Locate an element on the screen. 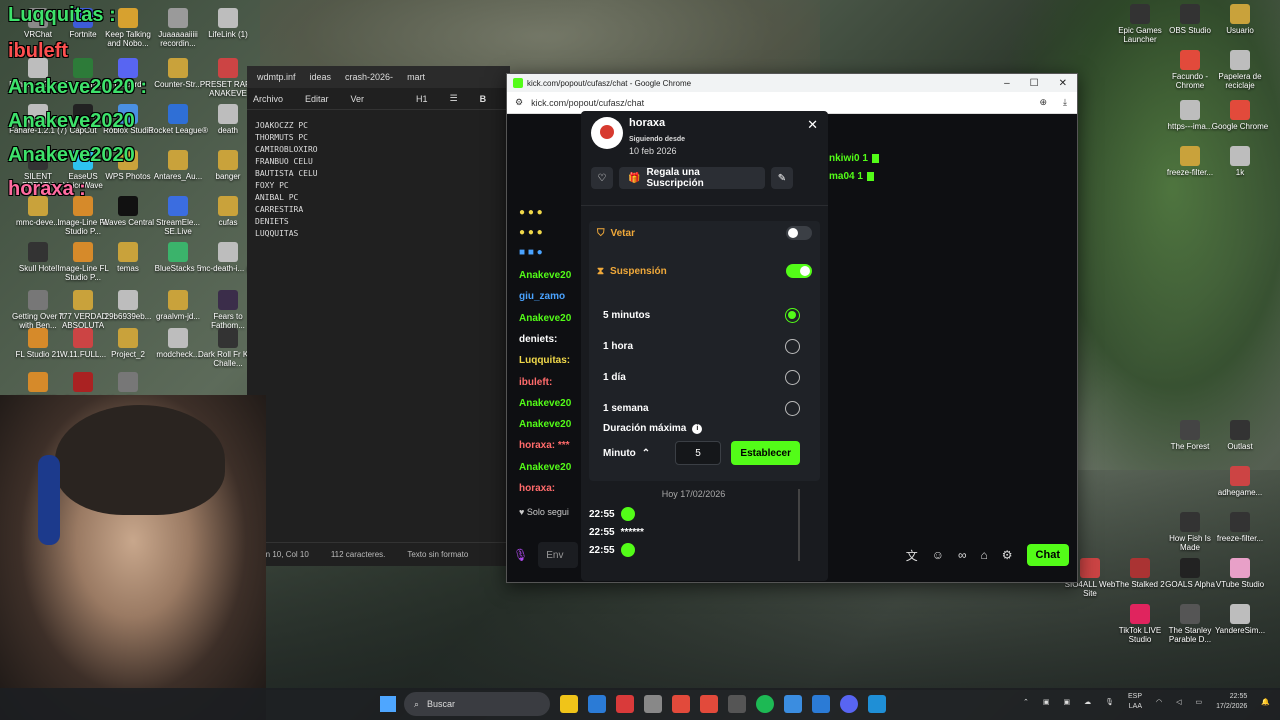 Image resolution: width=1280 pixels, height=720 pixels. menu-edit: Editar is located at coordinates (317, 99).